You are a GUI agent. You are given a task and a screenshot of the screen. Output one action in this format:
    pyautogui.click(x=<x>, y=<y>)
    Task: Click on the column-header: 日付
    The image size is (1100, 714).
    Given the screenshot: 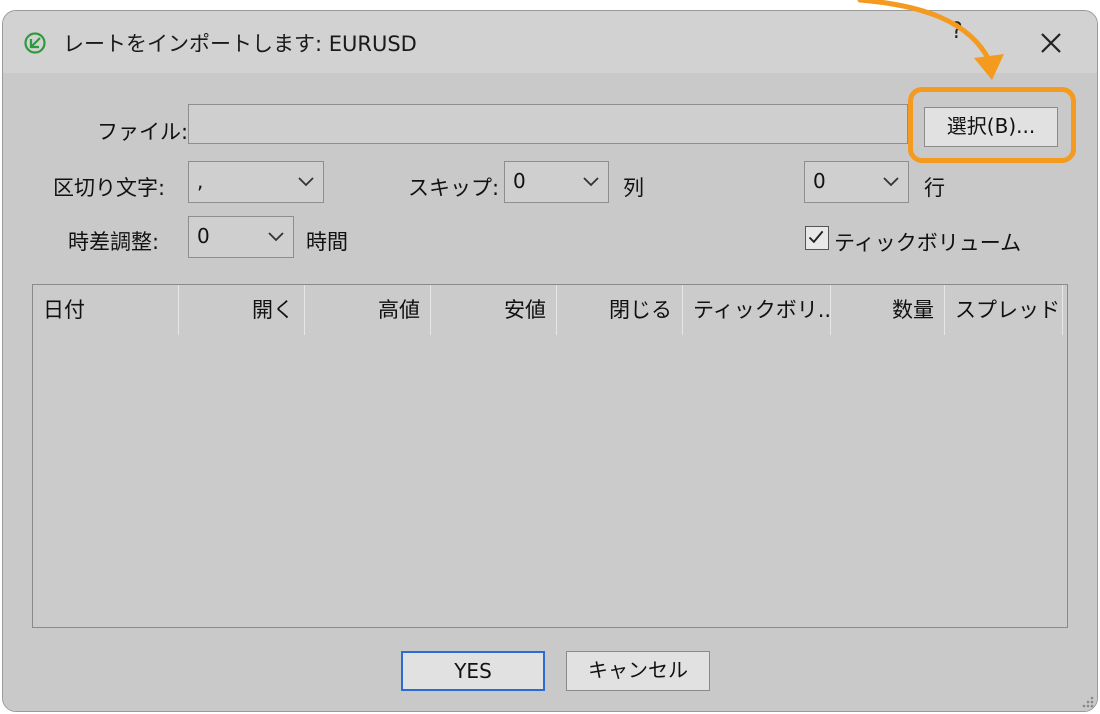 What is the action you would take?
    pyautogui.click(x=106, y=310)
    